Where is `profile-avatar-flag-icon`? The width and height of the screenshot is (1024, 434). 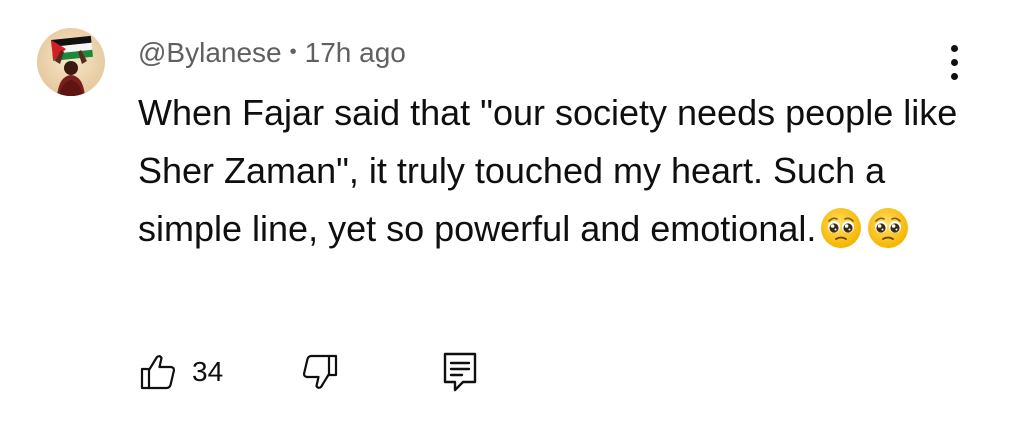
profile-avatar-flag-icon is located at coordinates (71, 62).